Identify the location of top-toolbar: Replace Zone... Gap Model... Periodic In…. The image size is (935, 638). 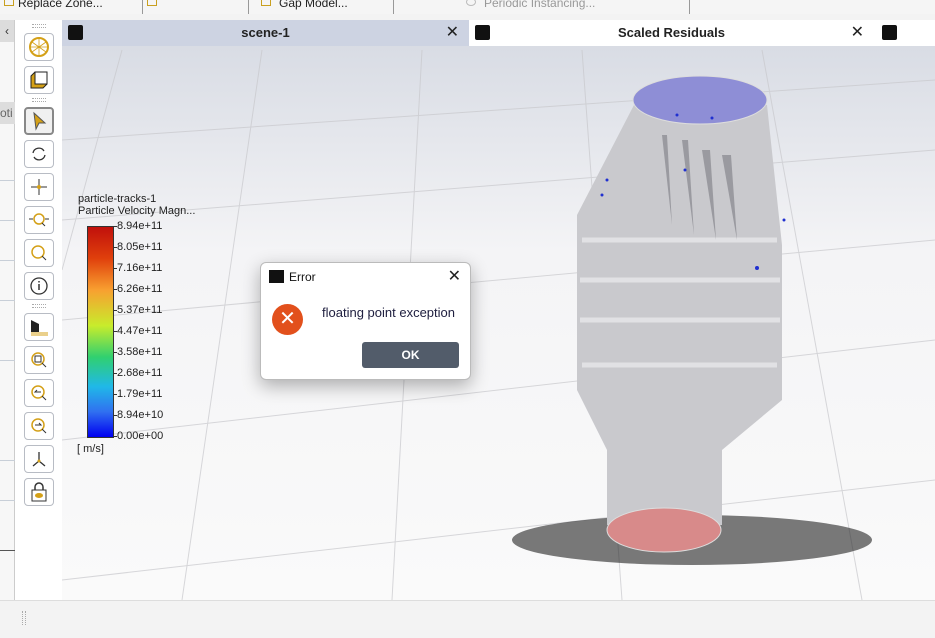
(467, 7).